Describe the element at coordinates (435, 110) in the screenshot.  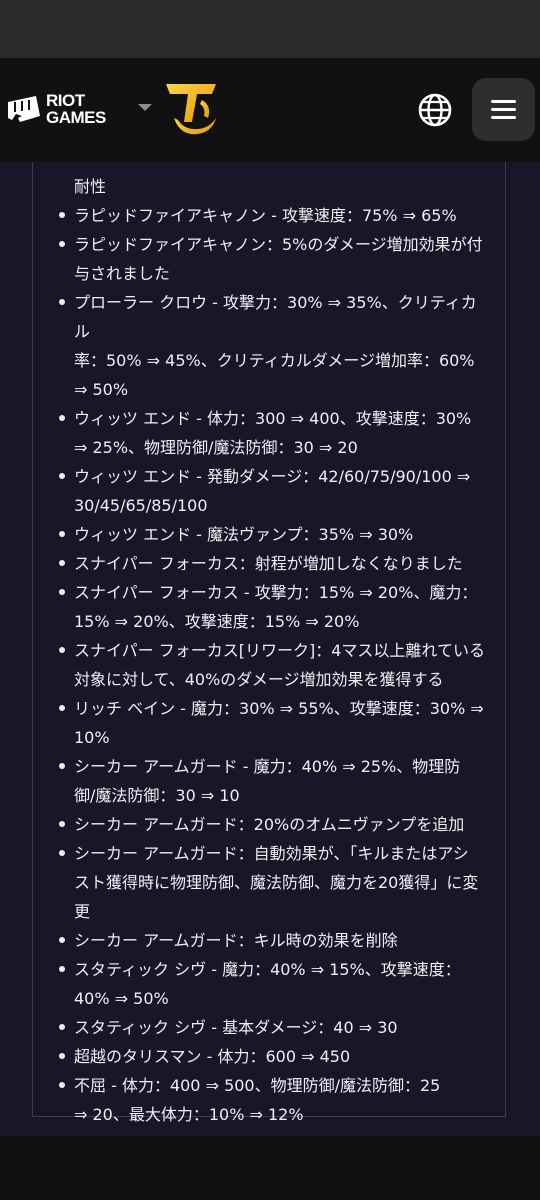
I see `globe-icon` at that location.